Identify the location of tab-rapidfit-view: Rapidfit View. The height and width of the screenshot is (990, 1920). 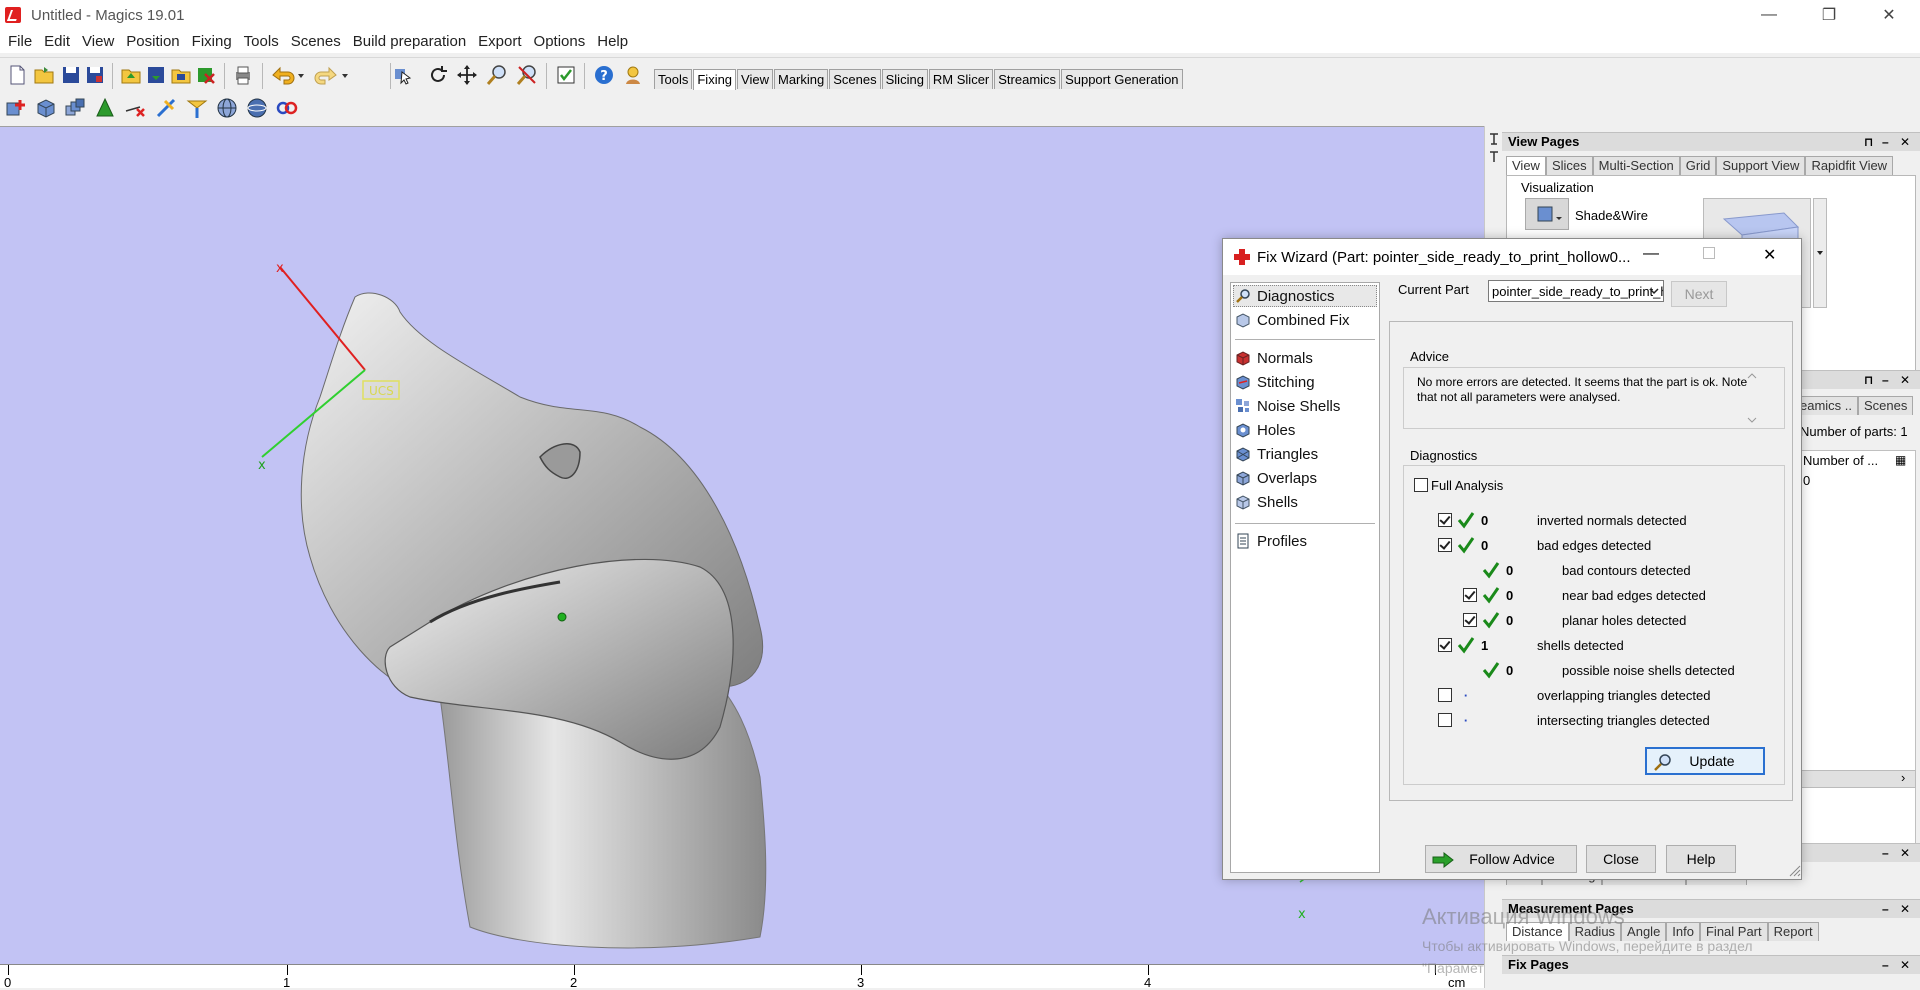
(1849, 165).